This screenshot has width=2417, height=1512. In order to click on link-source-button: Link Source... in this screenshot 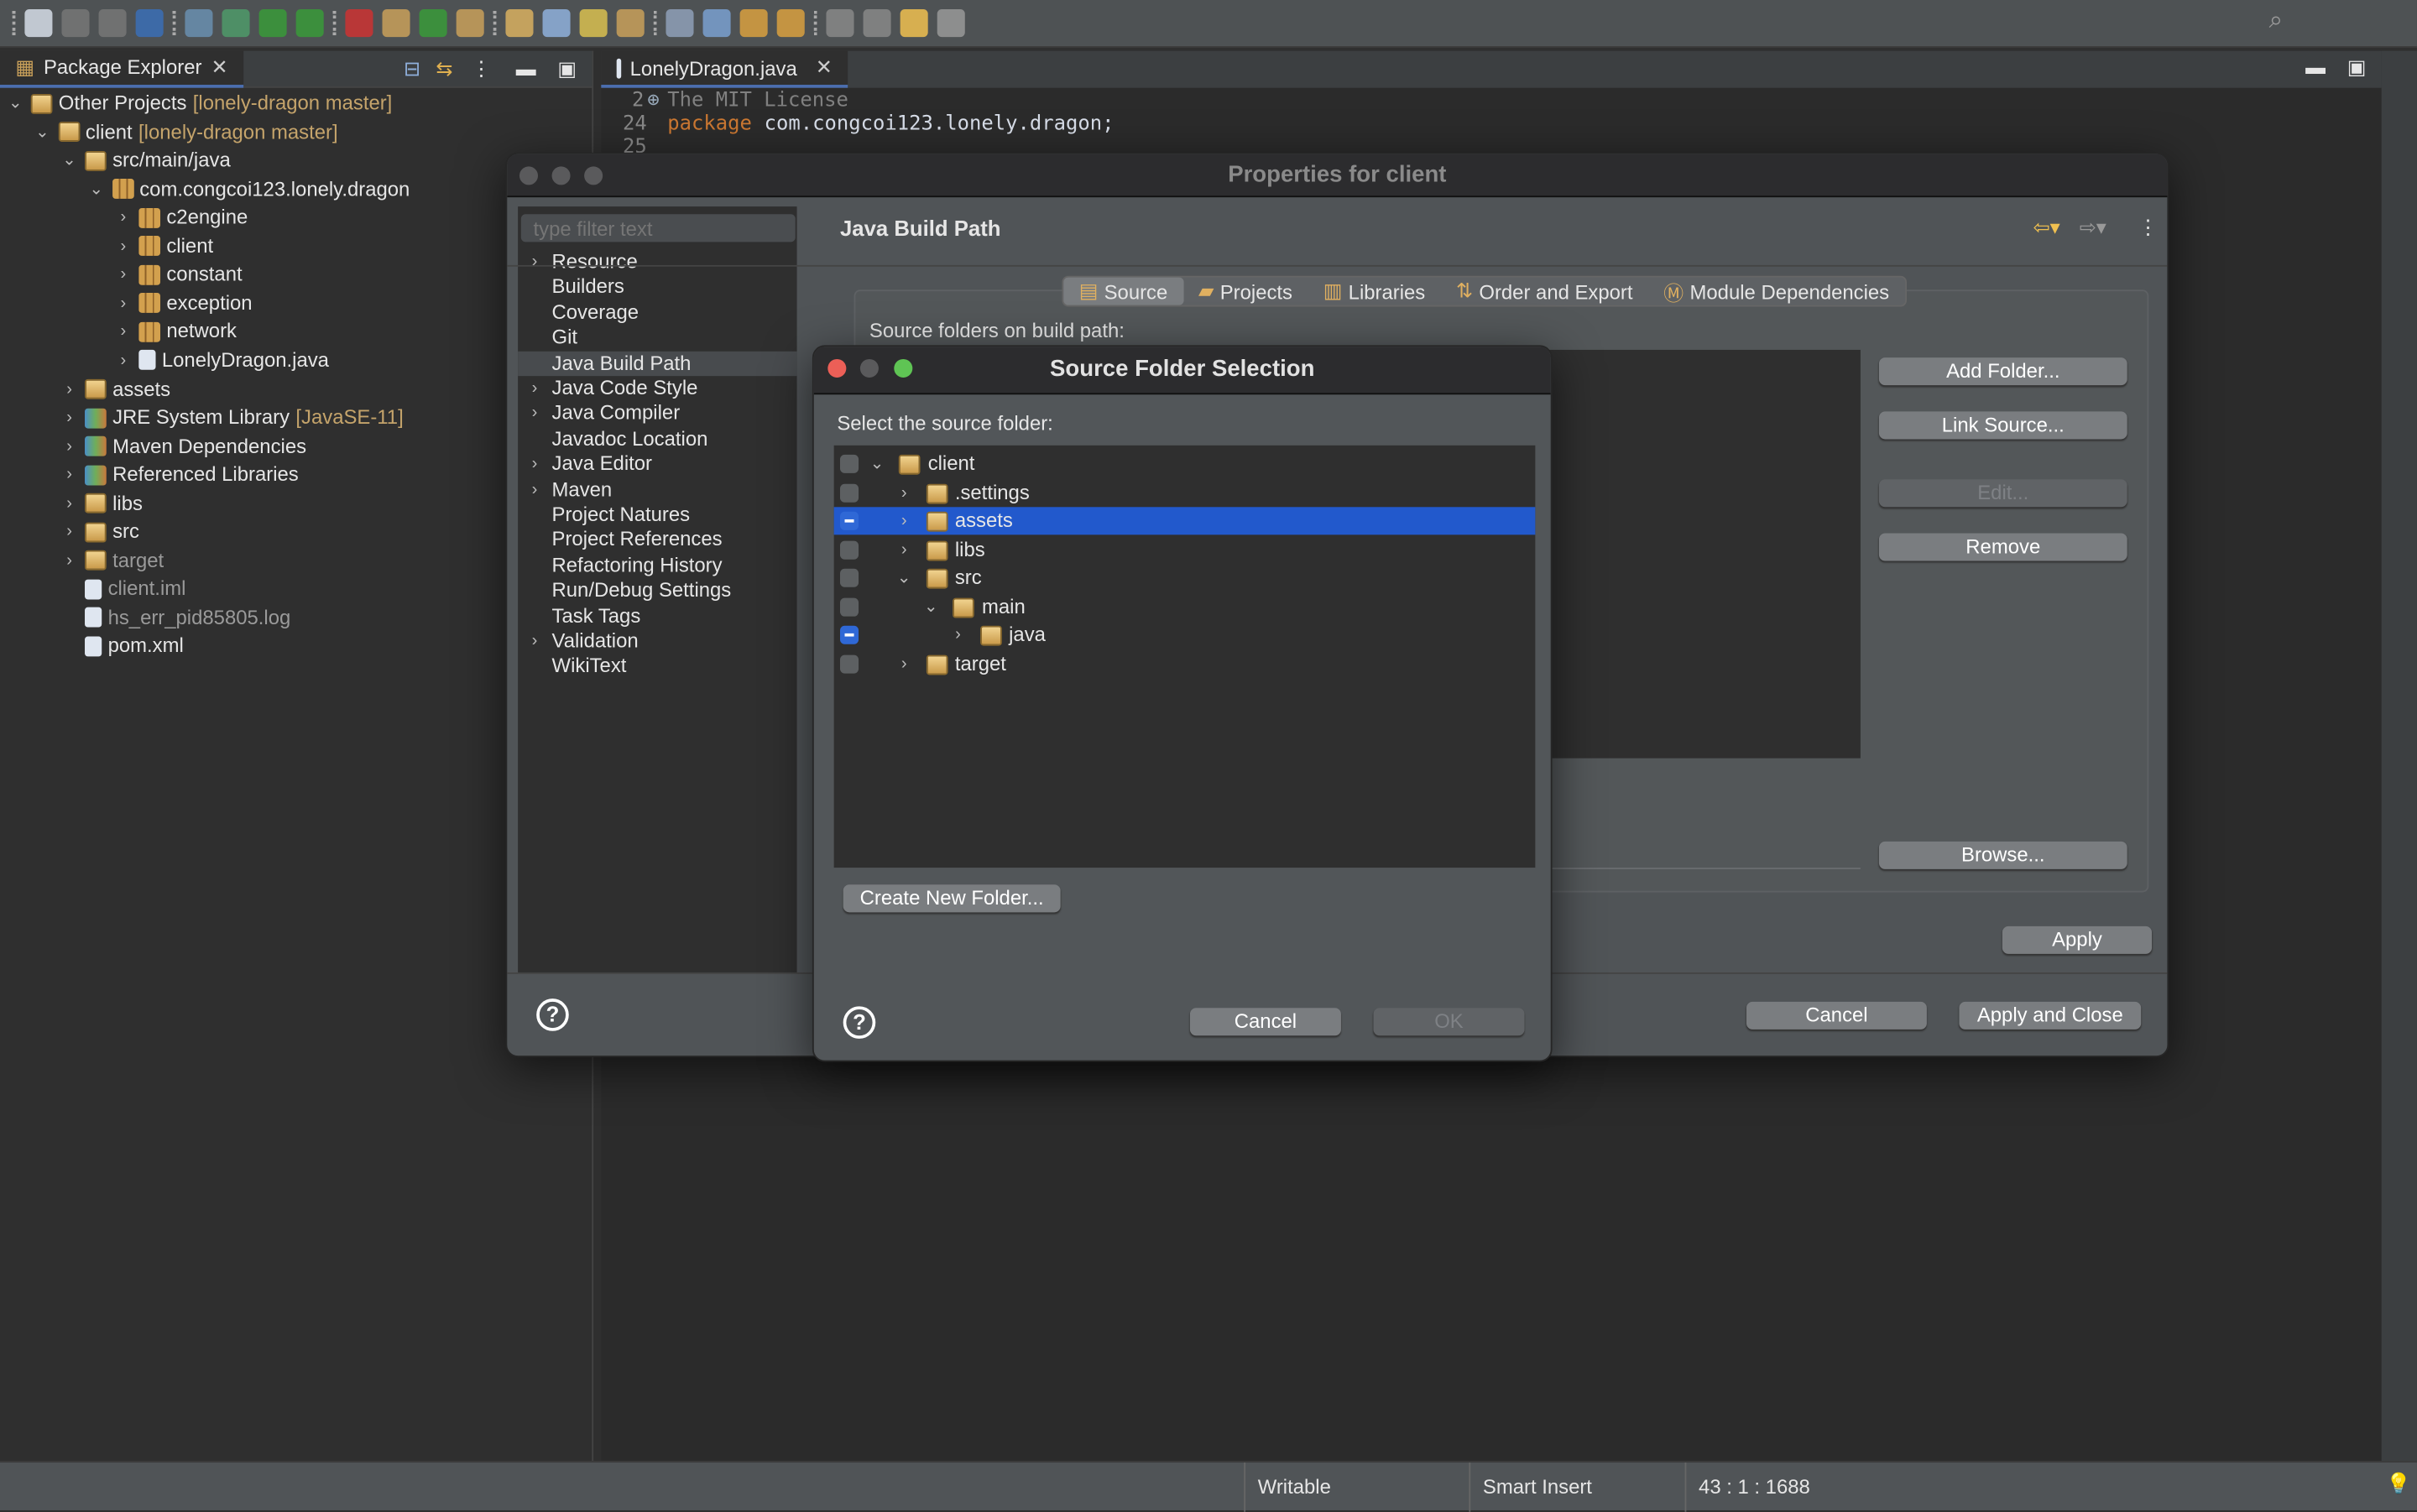, I will do `click(2002, 426)`.